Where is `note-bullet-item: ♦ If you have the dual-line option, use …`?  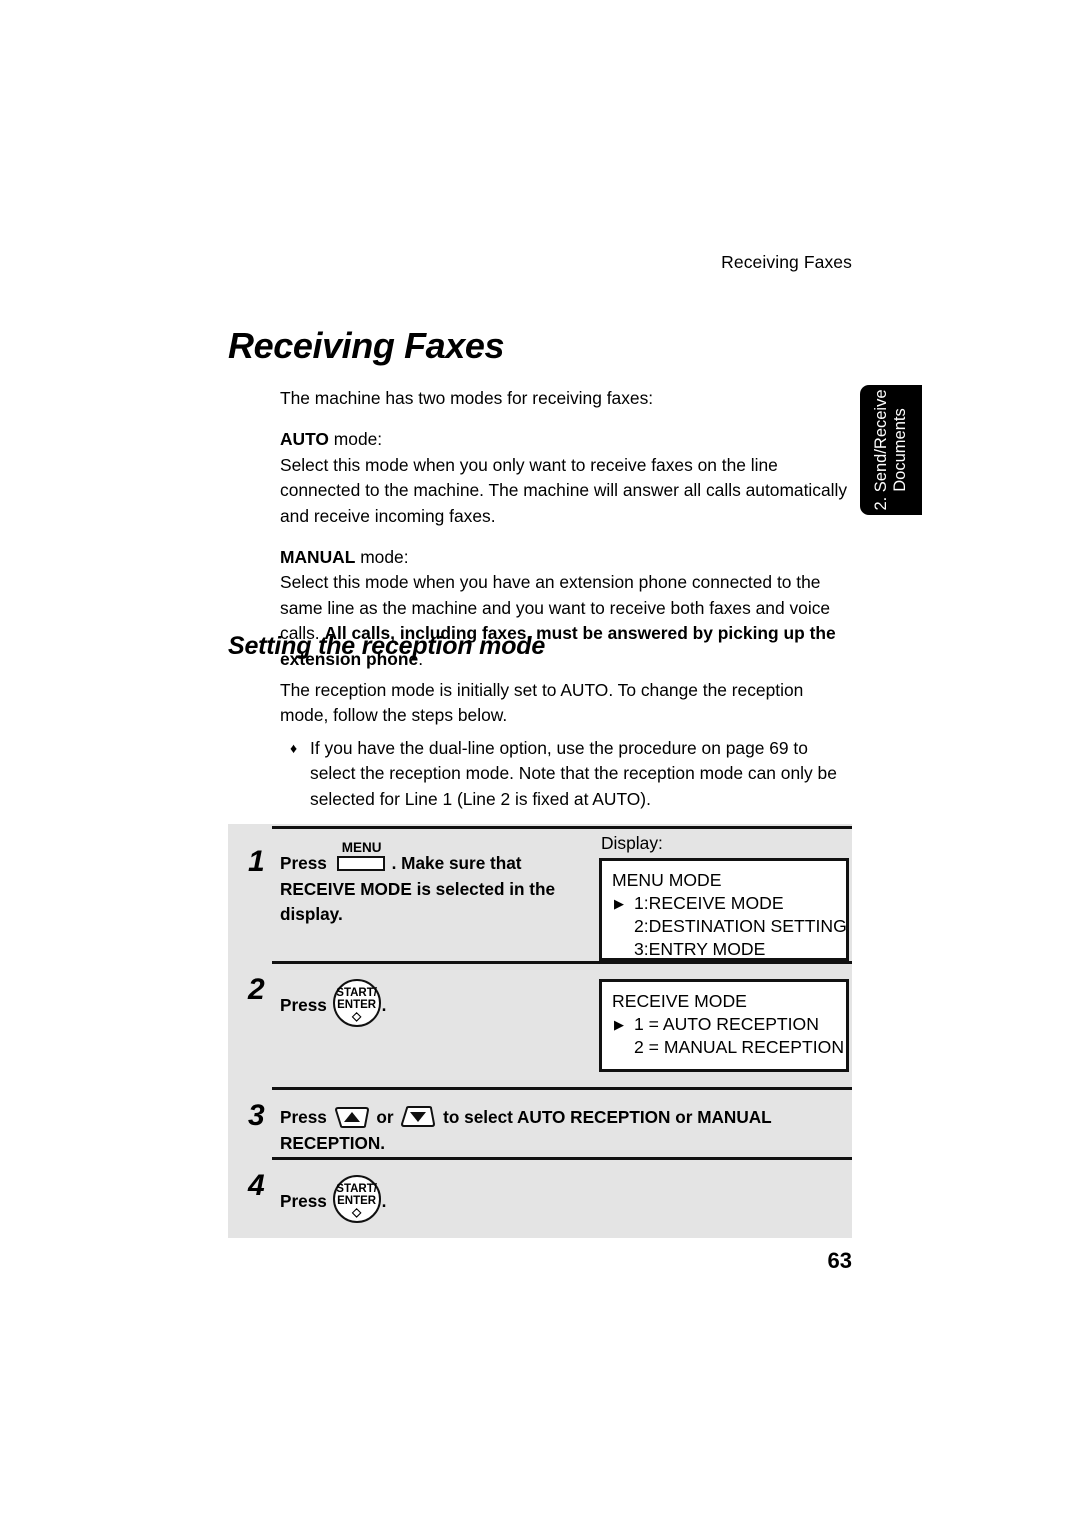
note-bullet-item: ♦ If you have the dual-line option, use … is located at coordinates (571, 774).